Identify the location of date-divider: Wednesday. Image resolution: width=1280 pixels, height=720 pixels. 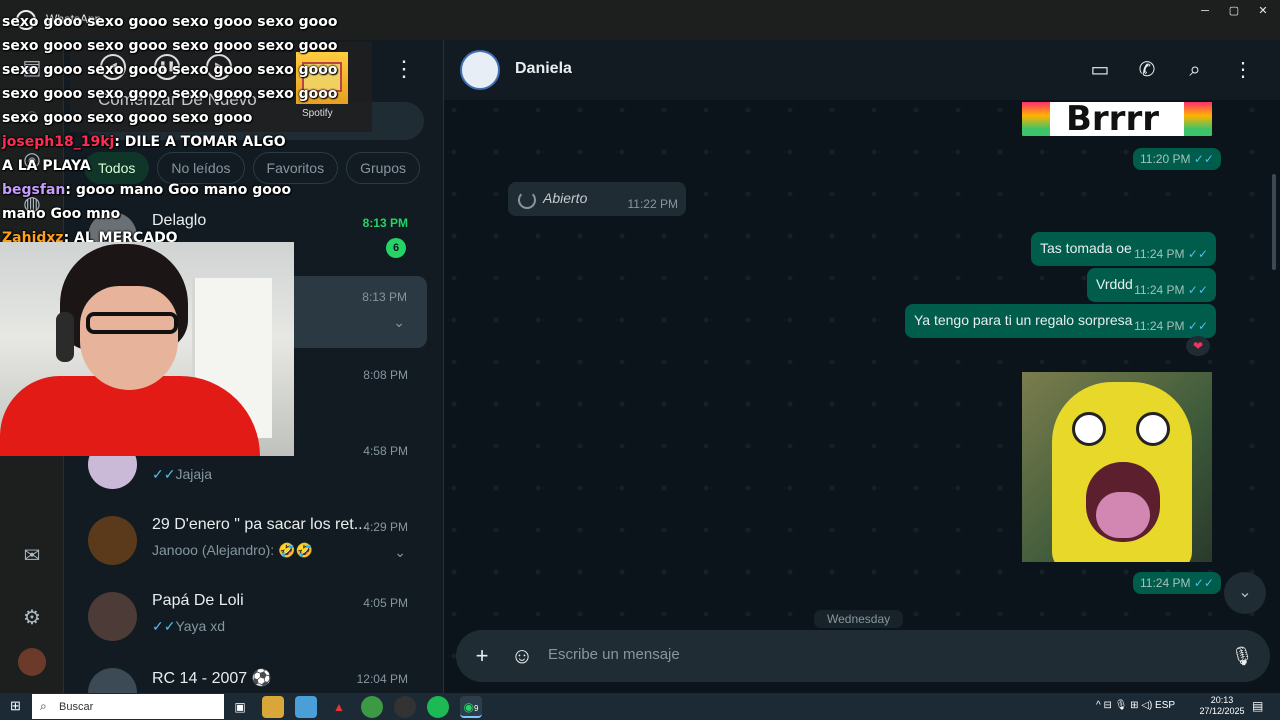
(859, 619).